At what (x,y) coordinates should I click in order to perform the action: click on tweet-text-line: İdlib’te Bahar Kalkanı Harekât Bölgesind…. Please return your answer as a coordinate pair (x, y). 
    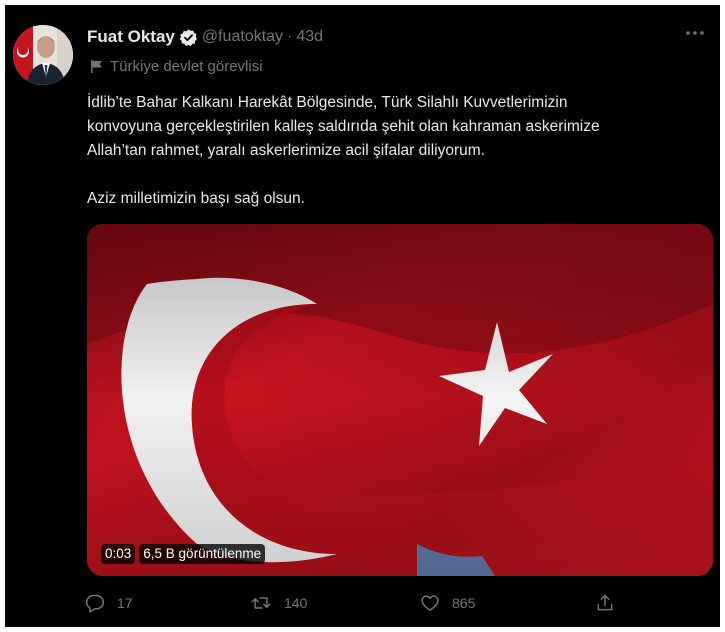
    Looking at the image, I should click on (327, 102).